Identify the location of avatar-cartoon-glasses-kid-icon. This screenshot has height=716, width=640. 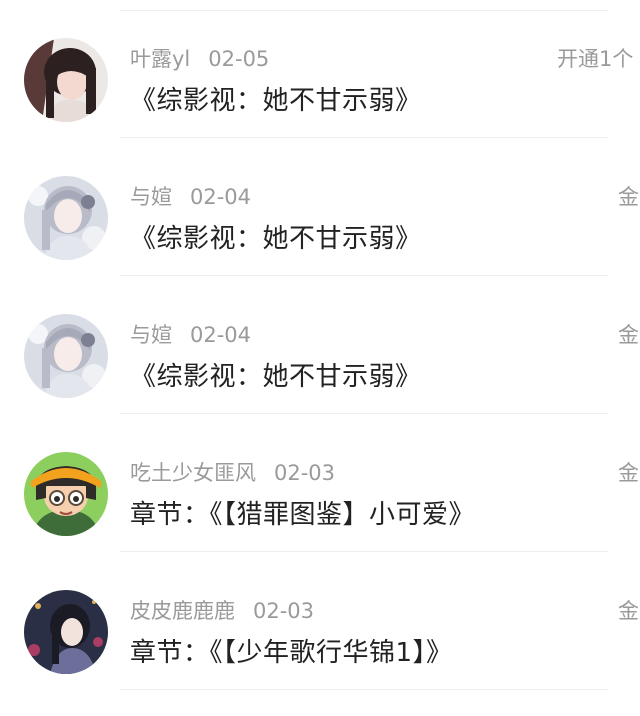
(66, 494).